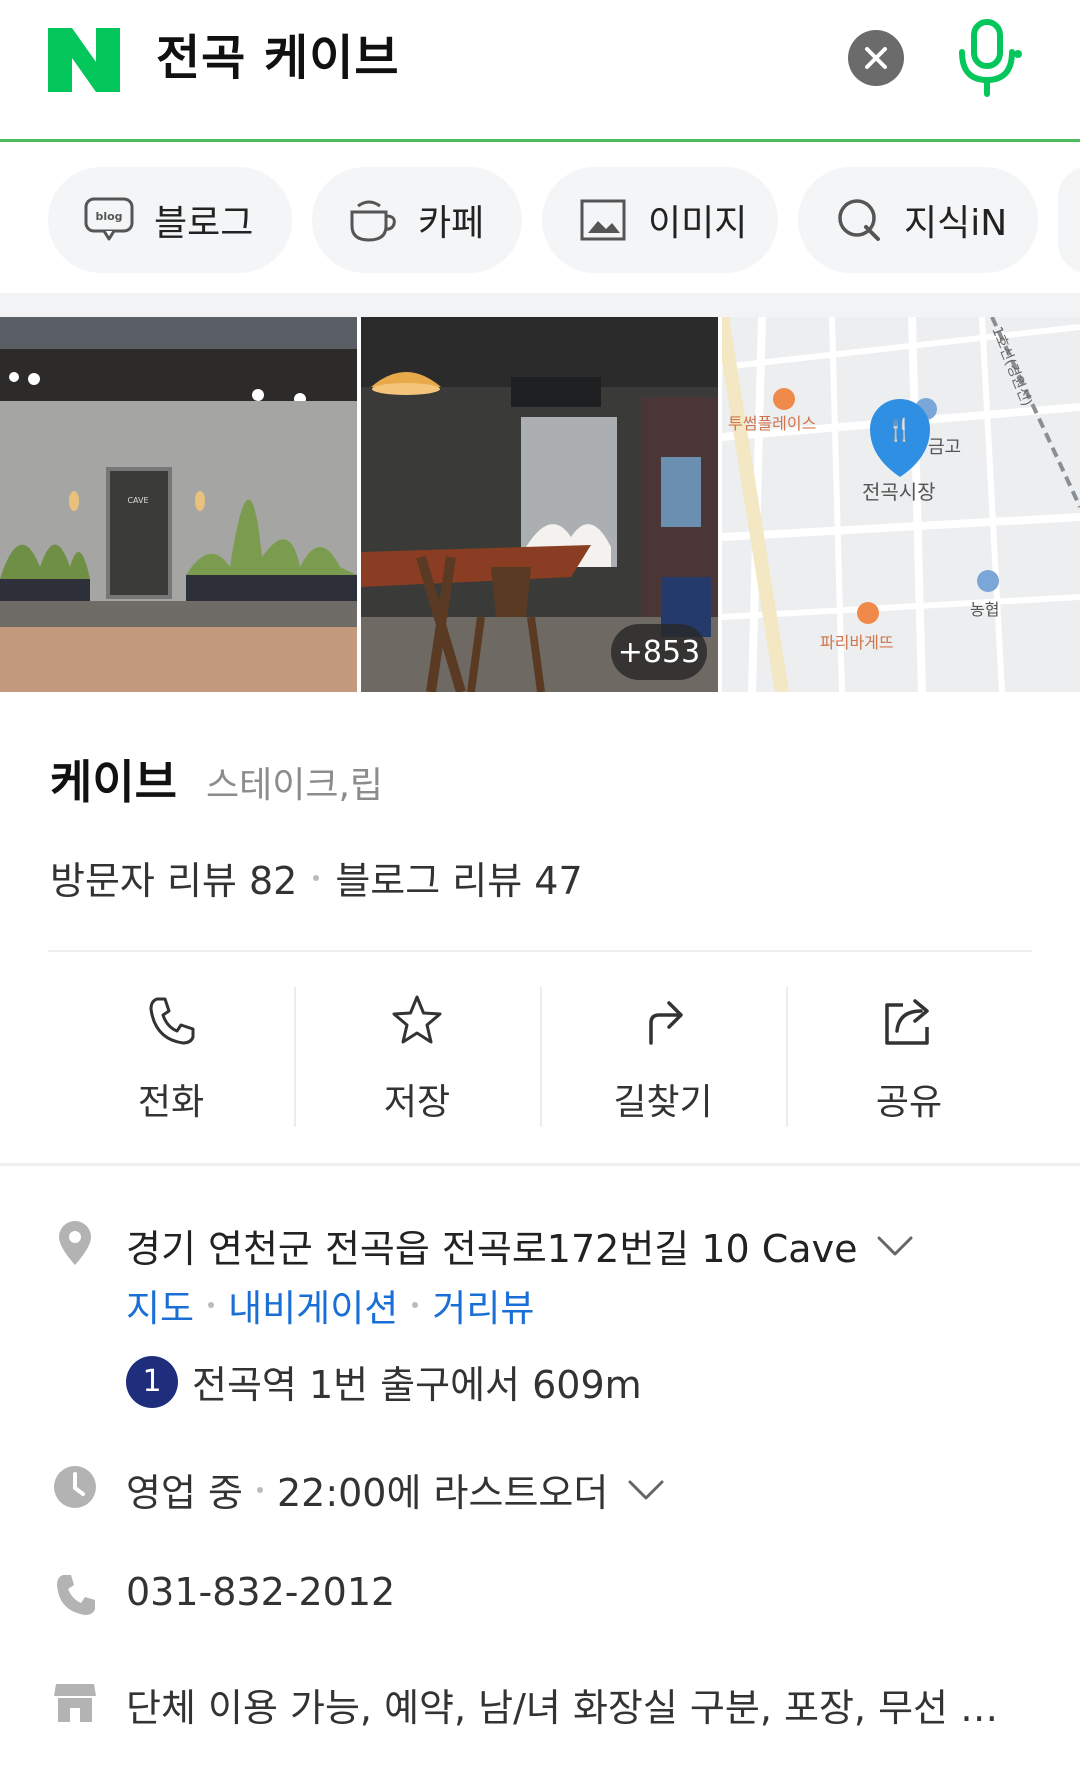 This screenshot has width=1080, height=1779. I want to click on address-text: 경기 연천군 전곡읍 전곡로172번길 10 Cave, so click(492, 1249).